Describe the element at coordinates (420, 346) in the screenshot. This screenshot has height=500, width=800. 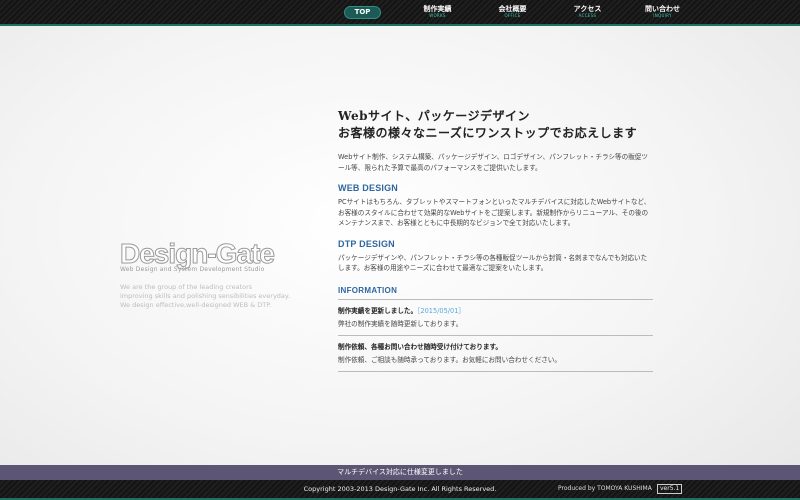
I see `news-title: 制作依頼、各種お問い合わせ随時受け付けております。` at that location.